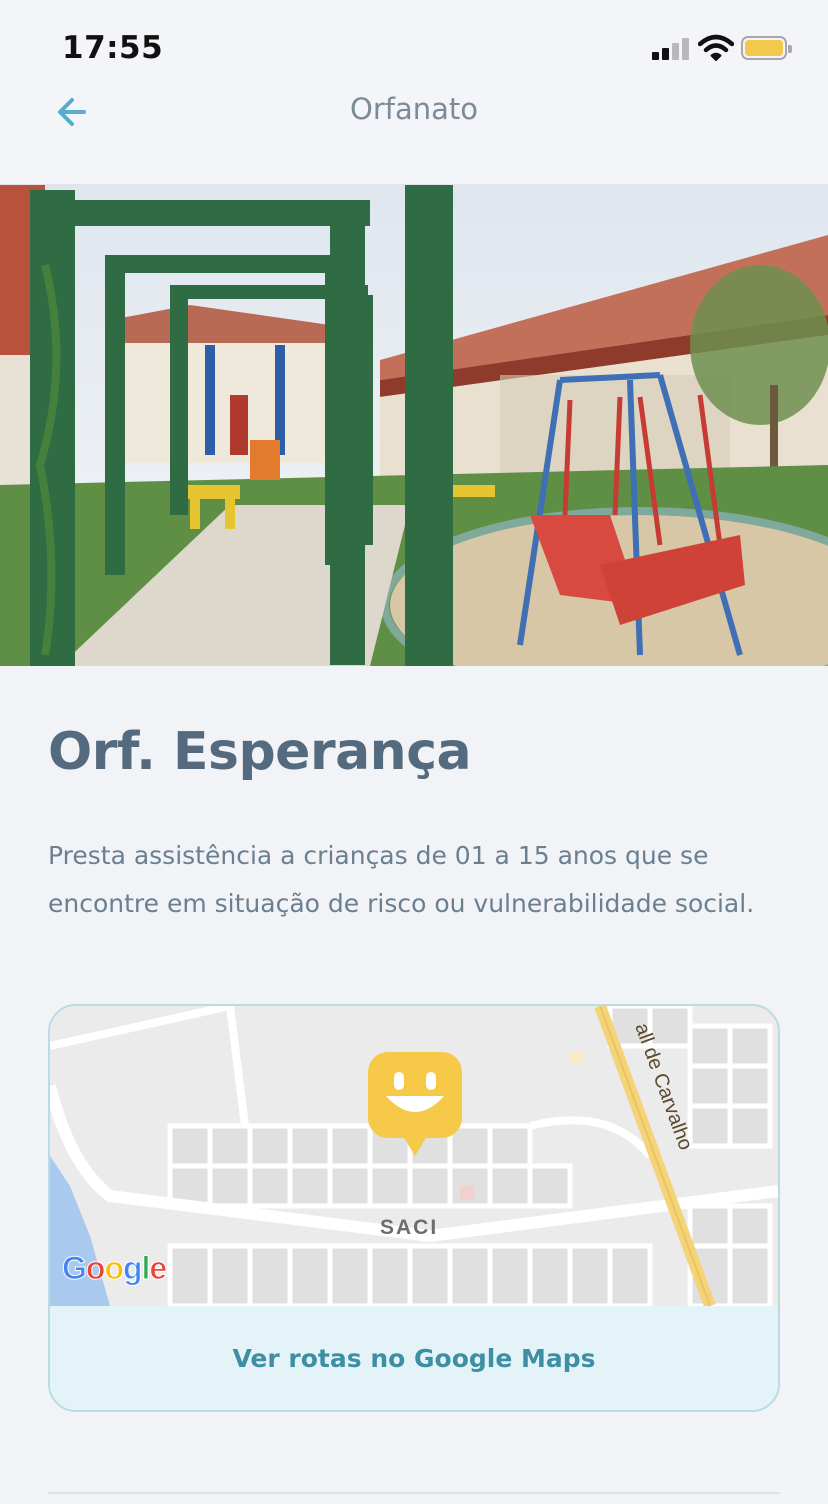 The height and width of the screenshot is (1504, 828). I want to click on cellular-signal-icon, so click(671, 49).